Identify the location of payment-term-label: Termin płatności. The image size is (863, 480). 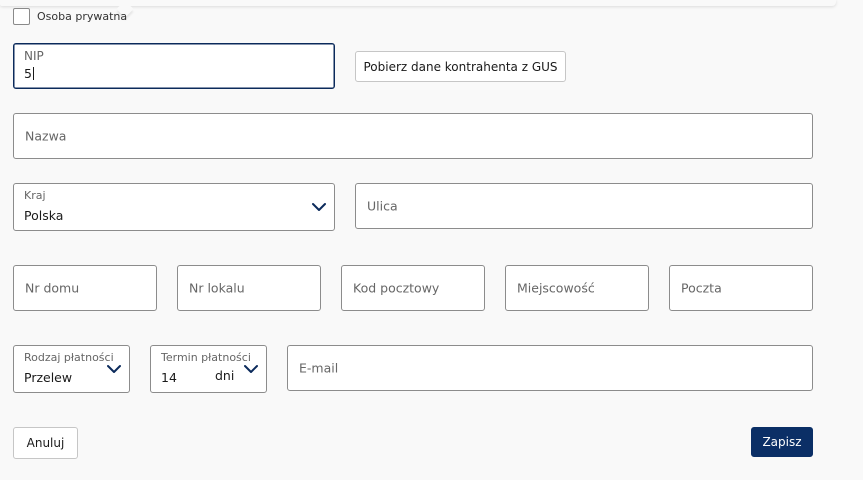
(206, 357).